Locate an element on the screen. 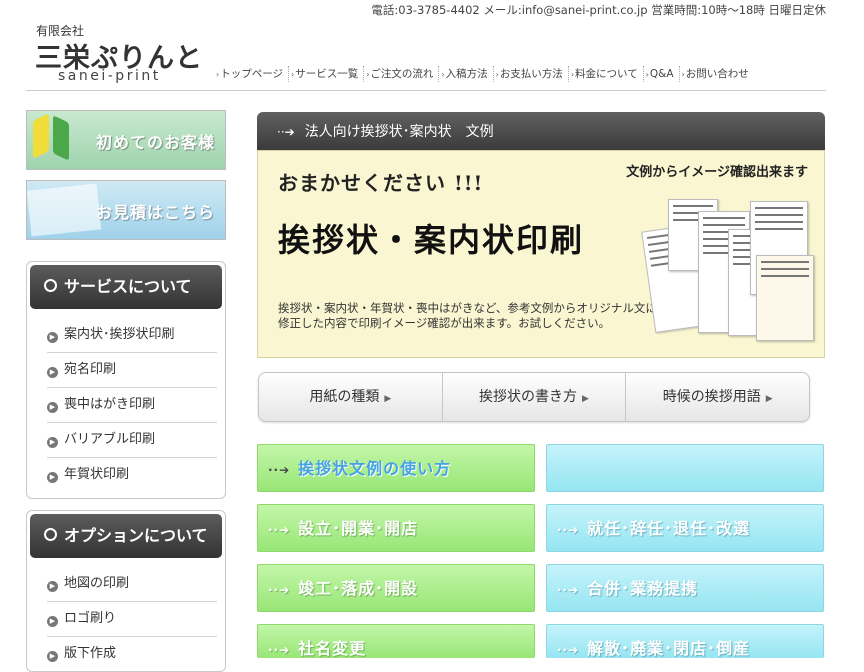 The height and width of the screenshot is (672, 864). service-item-address: ▶ 宛名印刷 is located at coordinates (132, 370).